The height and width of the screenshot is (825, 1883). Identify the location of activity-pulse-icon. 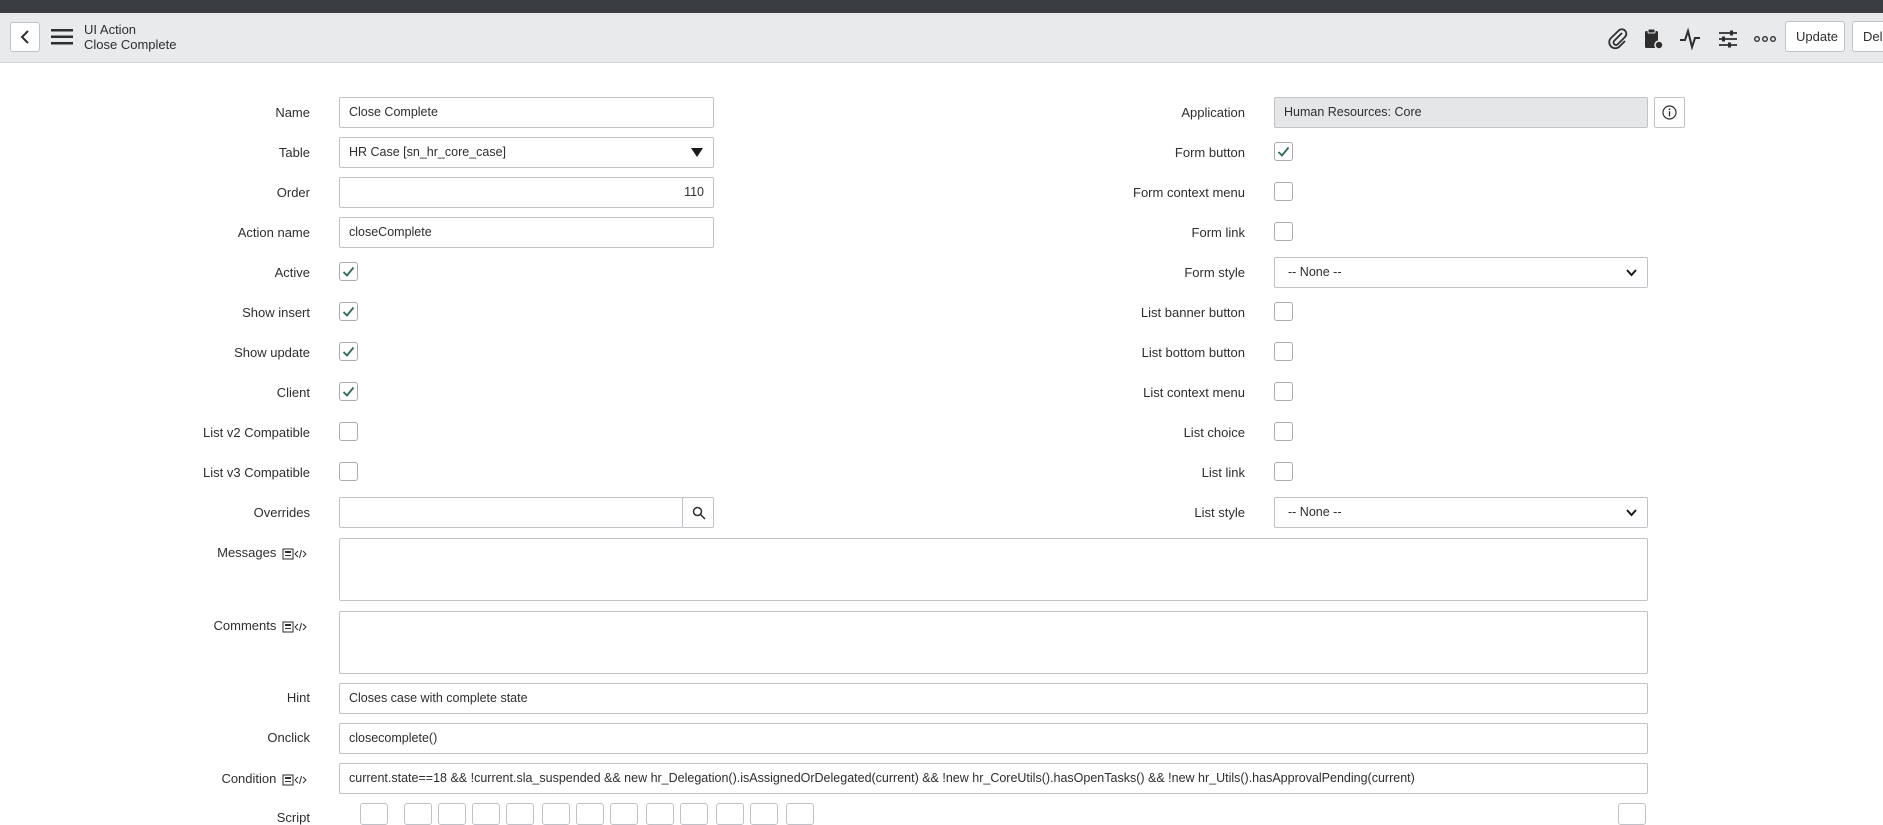
(1690, 39).